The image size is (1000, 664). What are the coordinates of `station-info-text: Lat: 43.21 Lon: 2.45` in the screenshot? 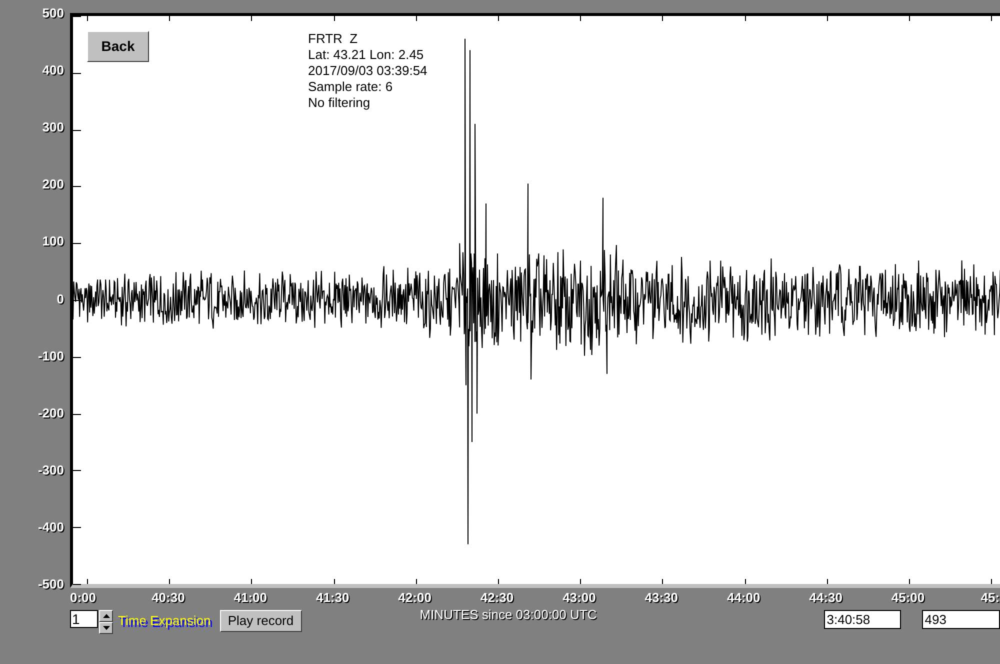 It's located at (366, 55).